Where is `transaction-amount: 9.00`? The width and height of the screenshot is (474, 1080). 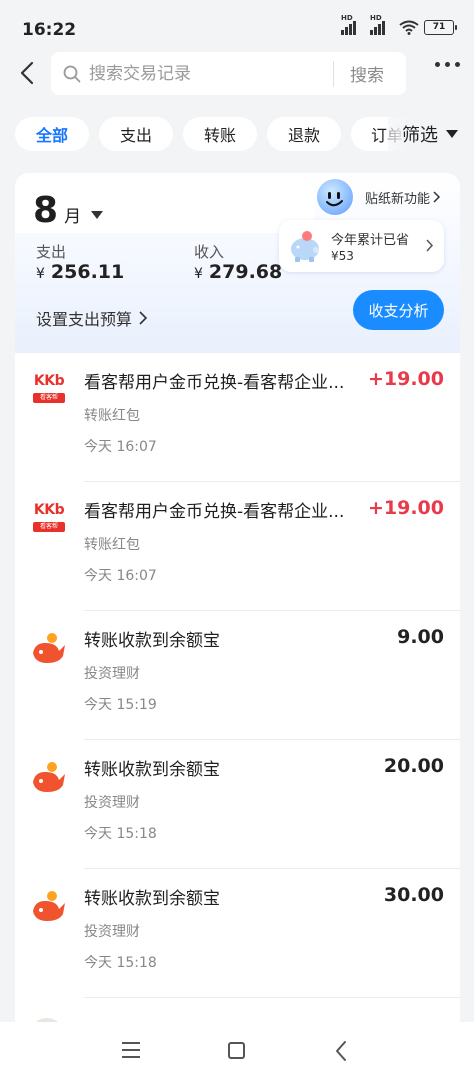 transaction-amount: 9.00 is located at coordinates (420, 637).